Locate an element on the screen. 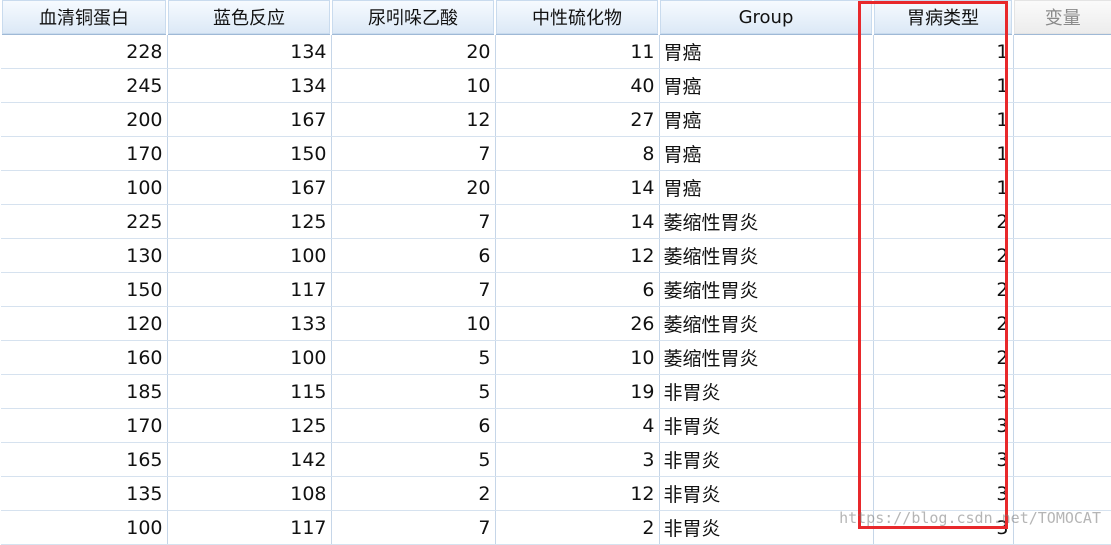 The width and height of the screenshot is (1111, 545). cell-serum-ceruloplasmin: 165 is located at coordinates (84, 459).